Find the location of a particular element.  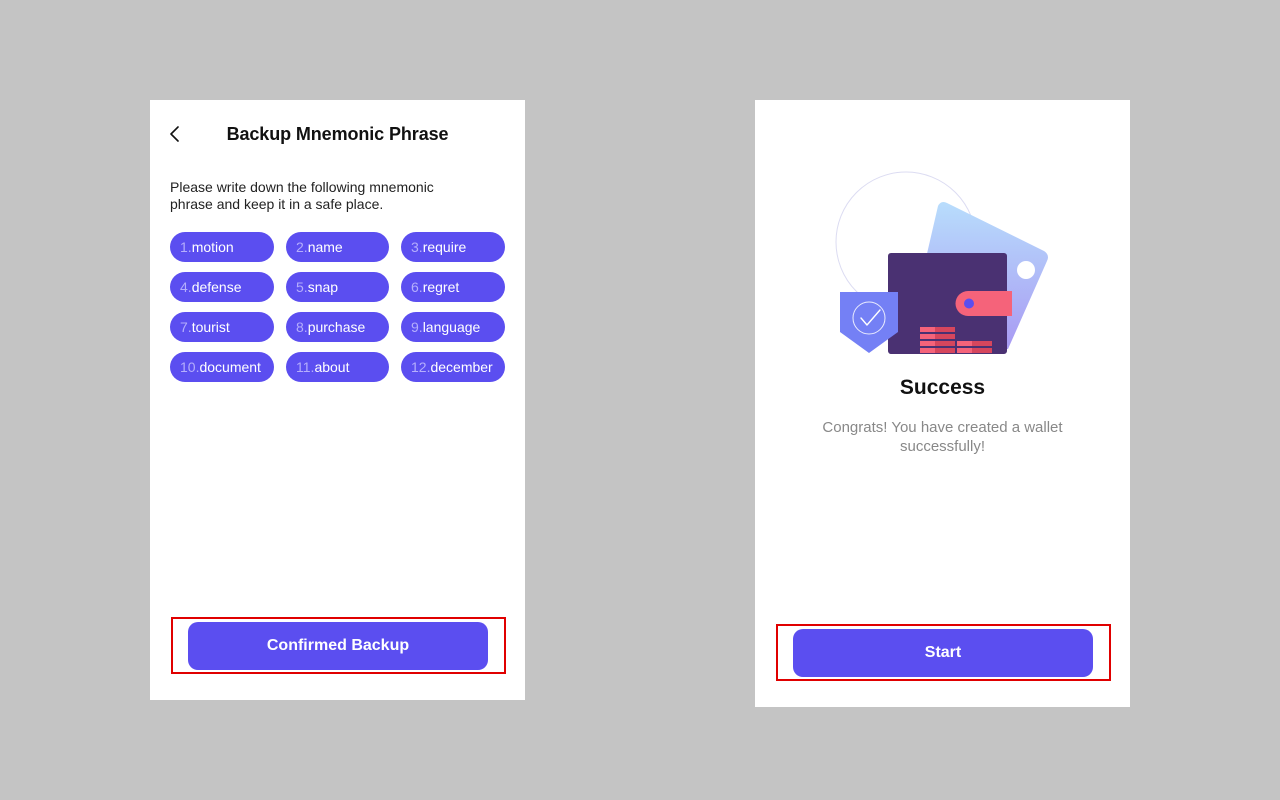

phrase-word-chip: 11.about is located at coordinates (337, 367).